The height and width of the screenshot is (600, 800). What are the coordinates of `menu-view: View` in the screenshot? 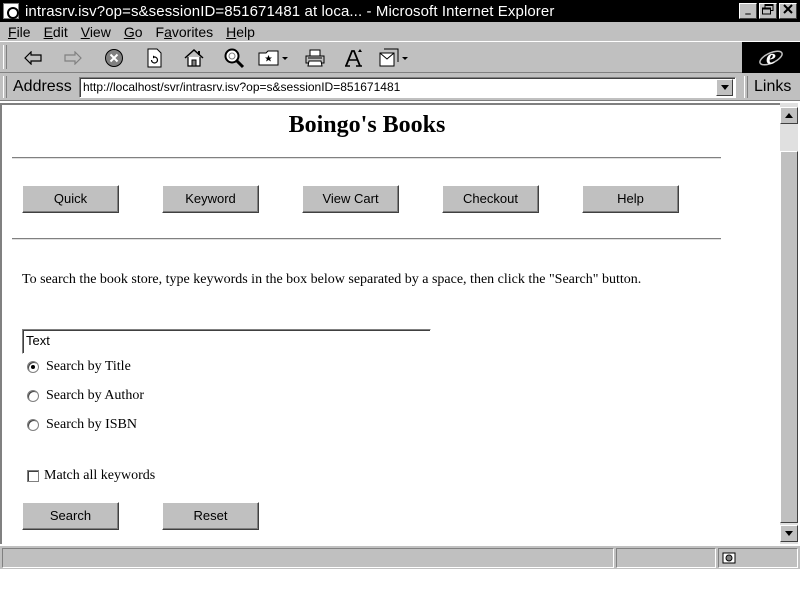 It's located at (99, 32).